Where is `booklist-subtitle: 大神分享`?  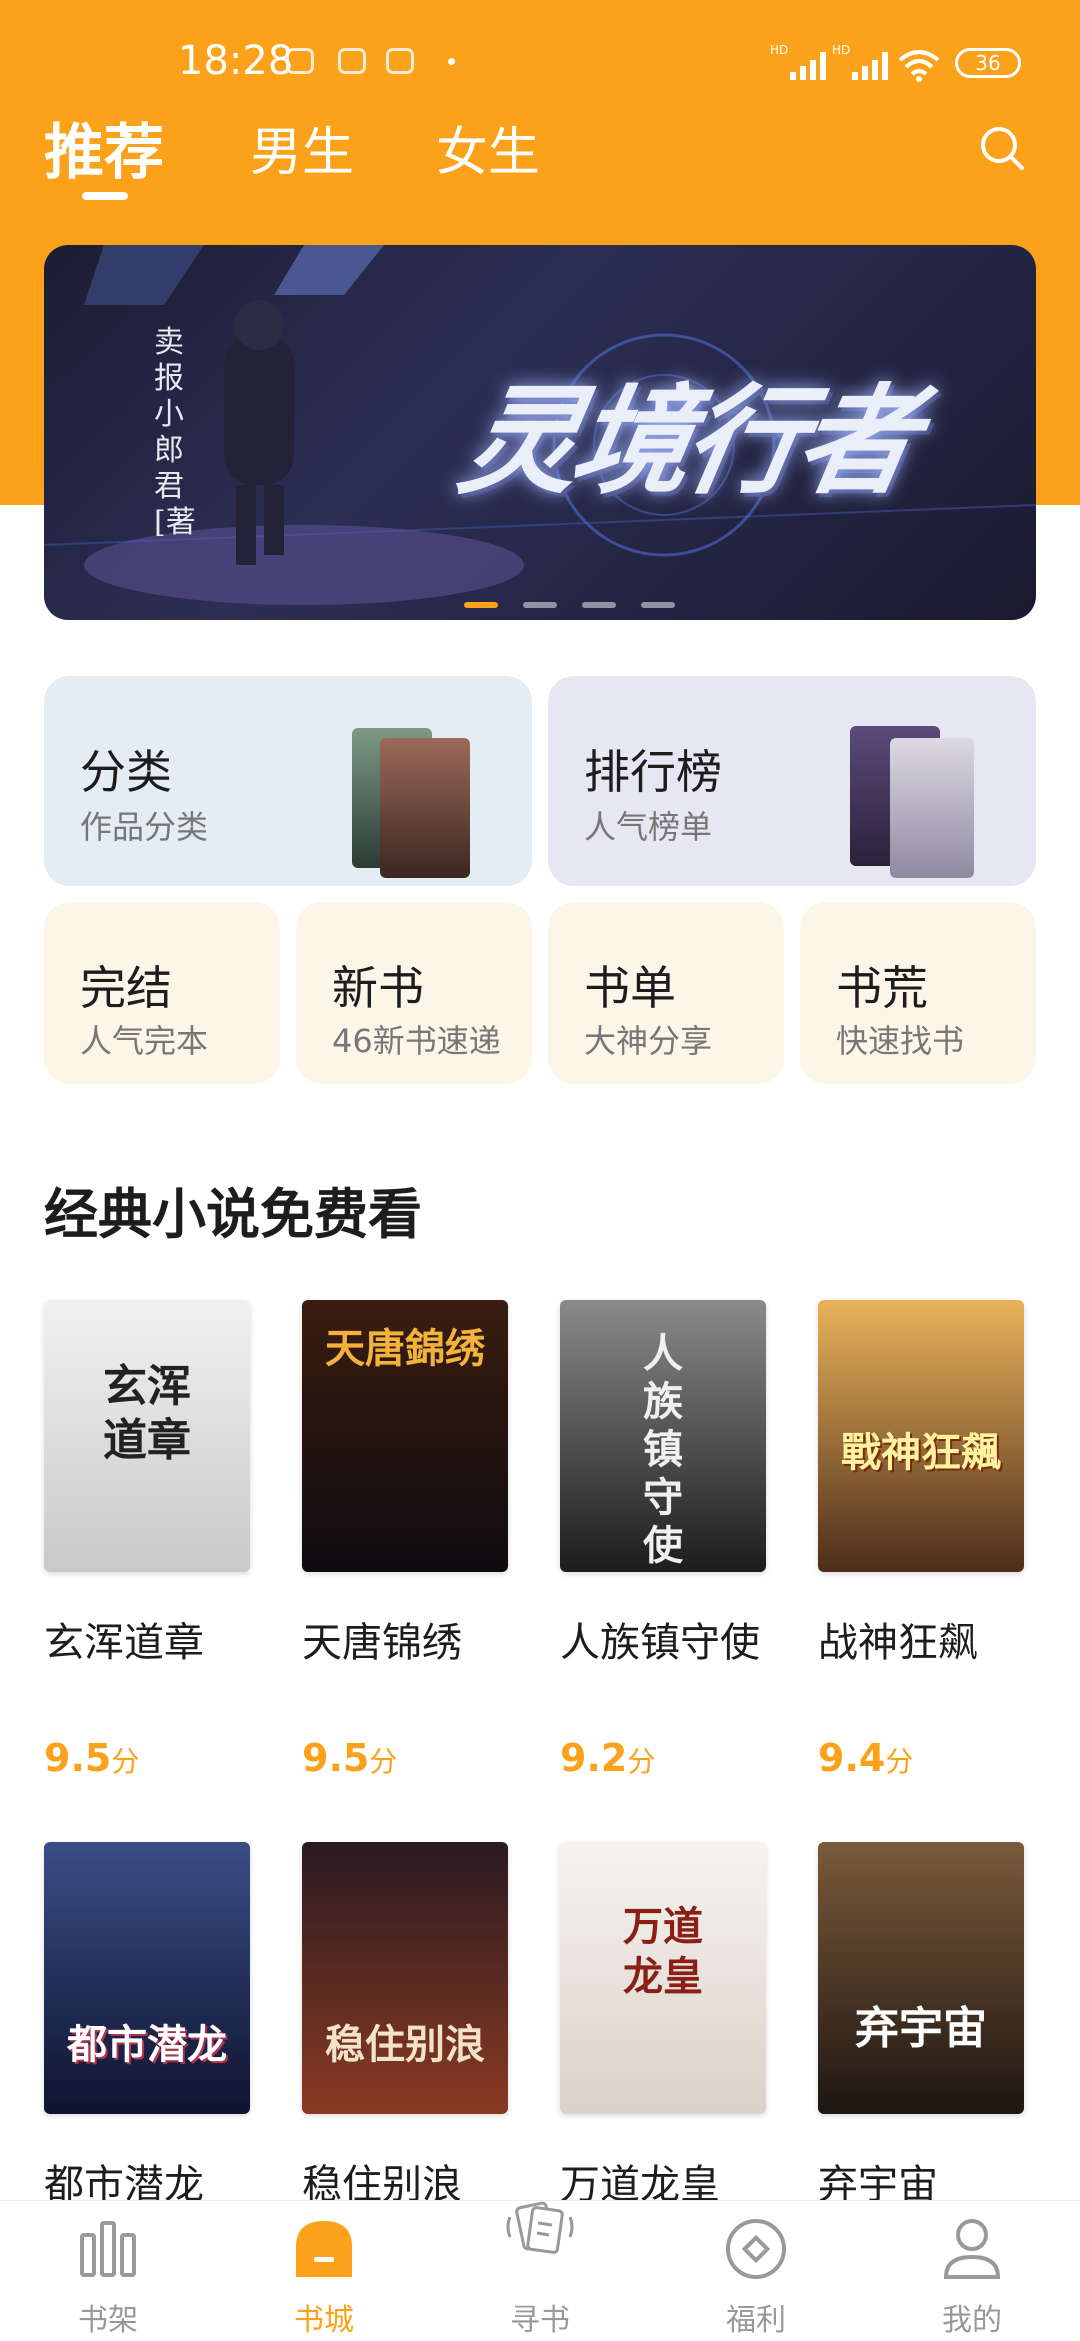 booklist-subtitle: 大神分享 is located at coordinates (648, 1041).